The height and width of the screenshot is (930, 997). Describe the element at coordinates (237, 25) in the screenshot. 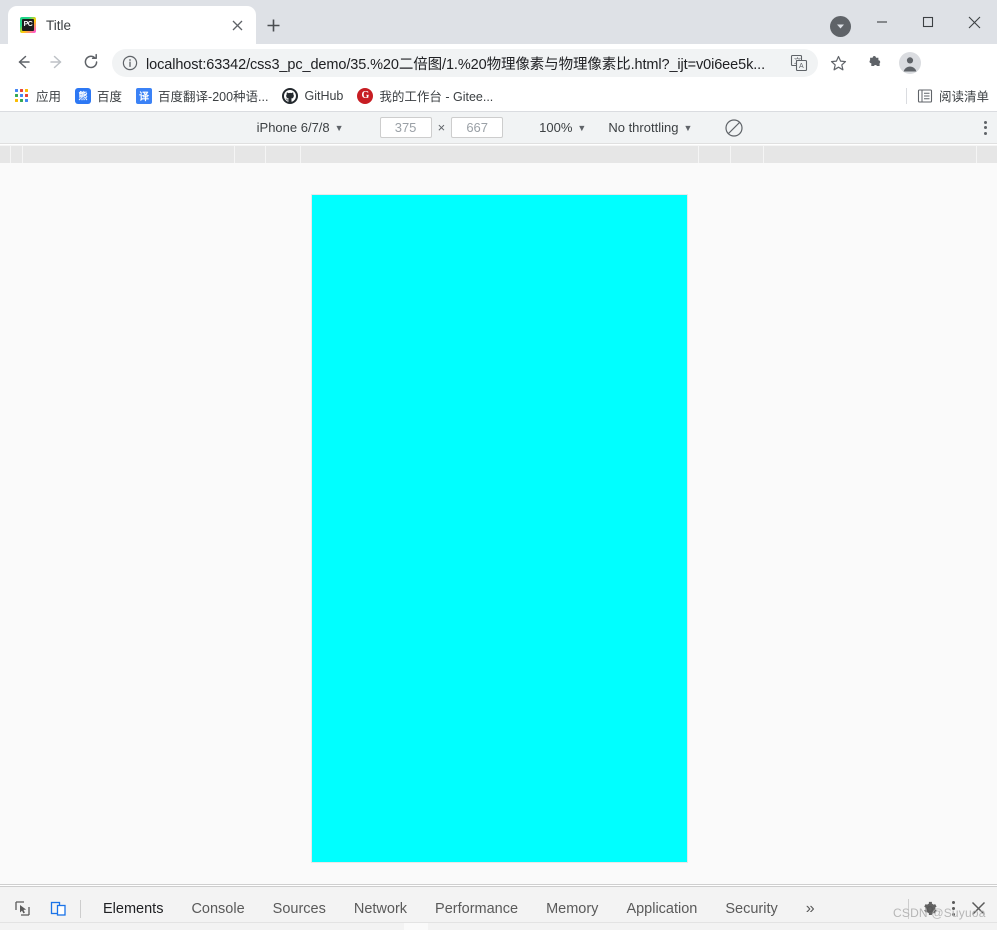

I see `tab-close-icon` at that location.